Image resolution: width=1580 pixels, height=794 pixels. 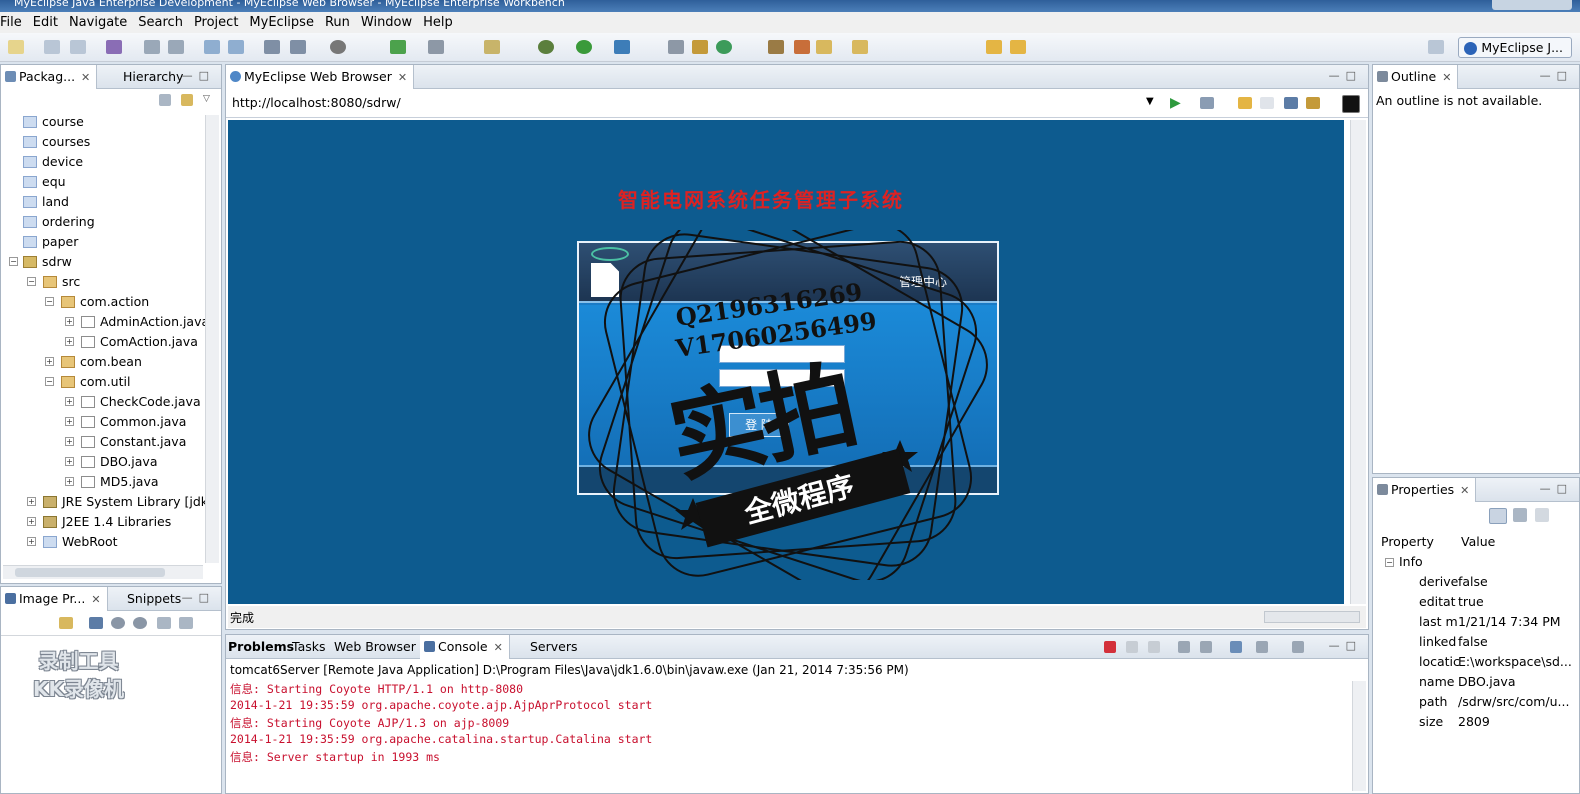 I want to click on fit-icon, so click(x=96, y=623).